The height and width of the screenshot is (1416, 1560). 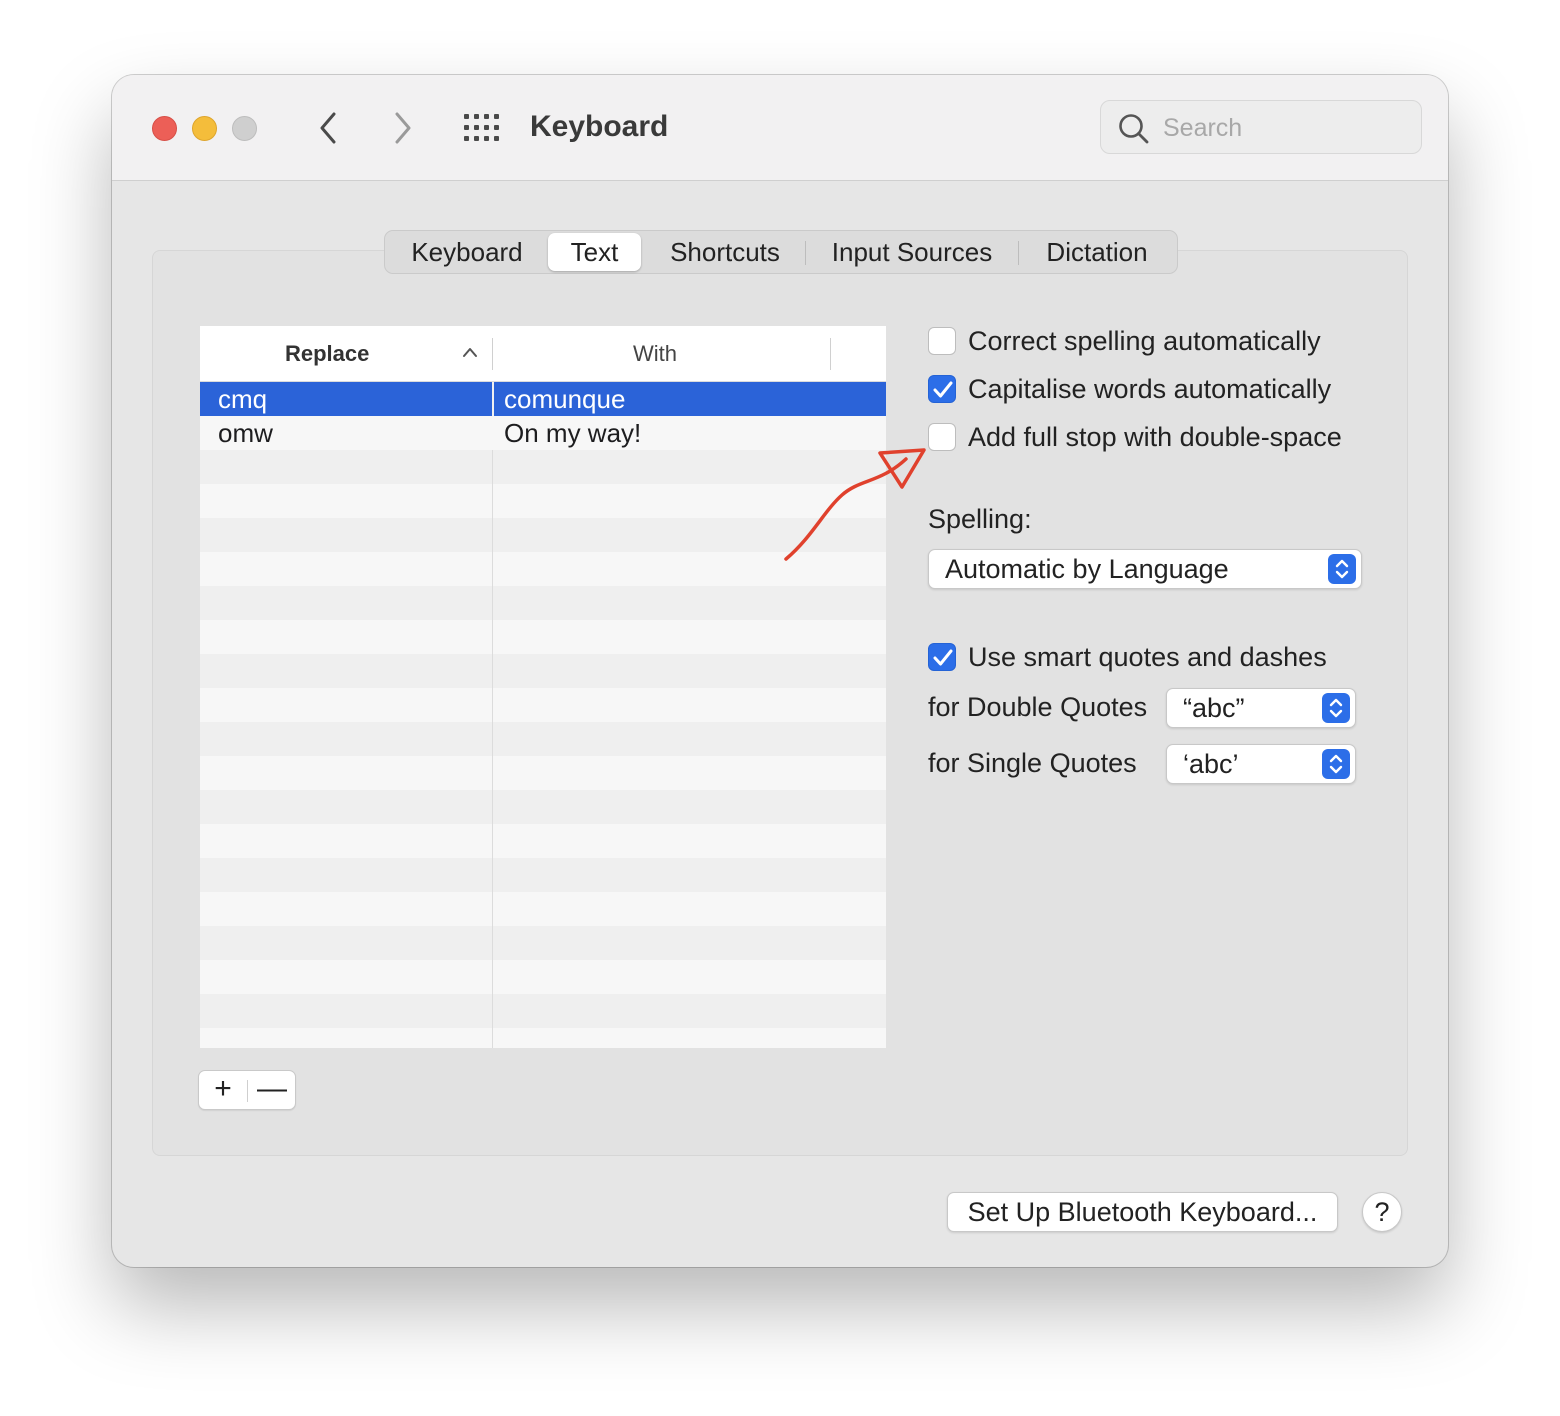 I want to click on zoom-button, so click(x=244, y=128).